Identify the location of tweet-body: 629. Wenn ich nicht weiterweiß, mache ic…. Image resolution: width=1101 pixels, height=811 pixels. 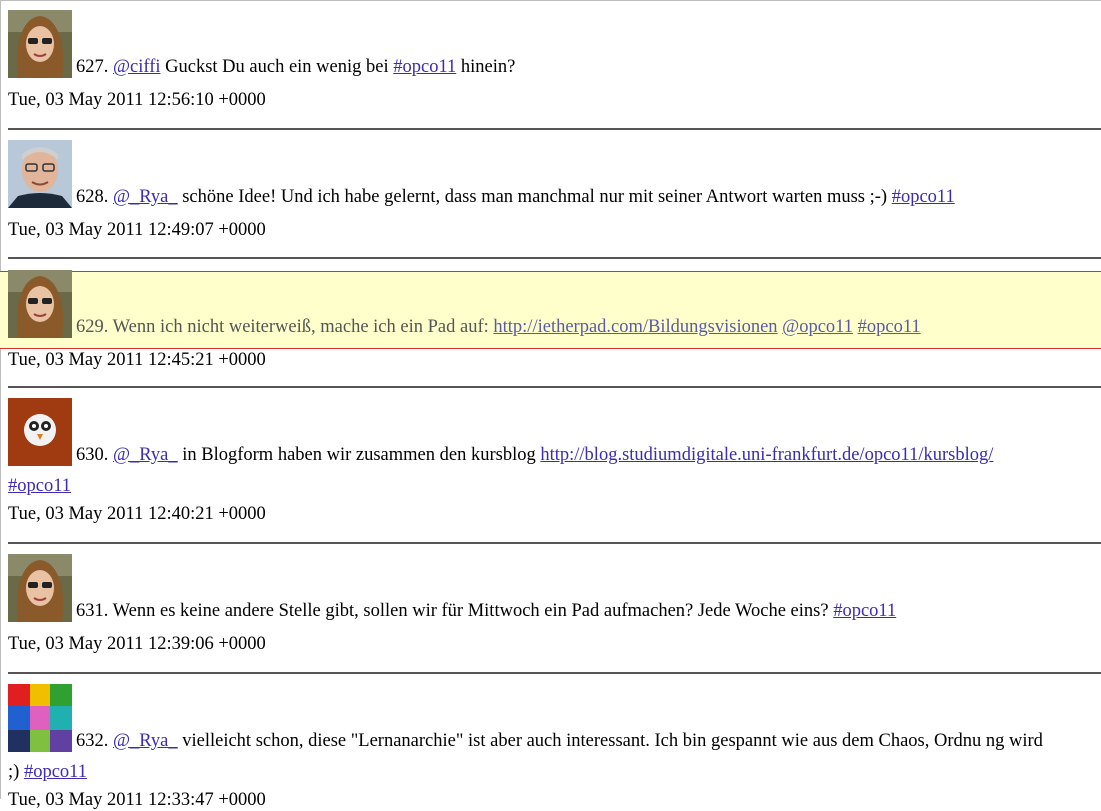
(464, 304).